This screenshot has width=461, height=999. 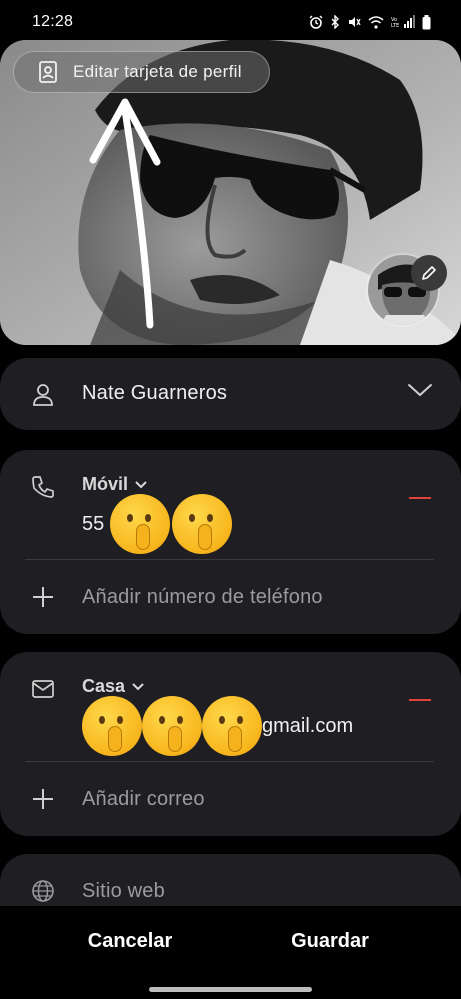 I want to click on alarm-icon, so click(x=316, y=22).